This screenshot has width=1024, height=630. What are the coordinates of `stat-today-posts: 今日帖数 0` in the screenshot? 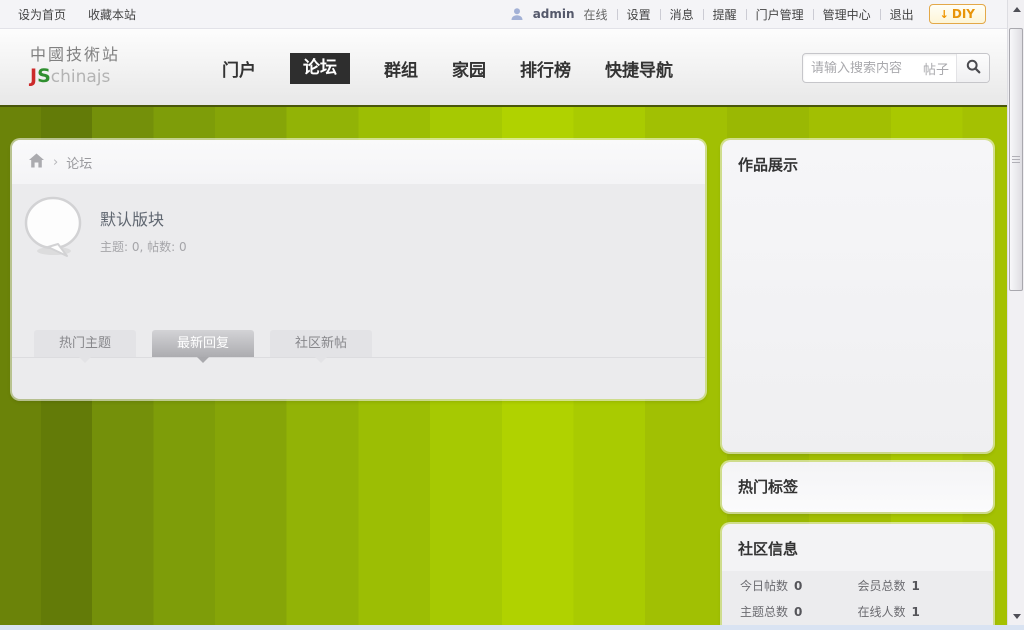 It's located at (771, 586).